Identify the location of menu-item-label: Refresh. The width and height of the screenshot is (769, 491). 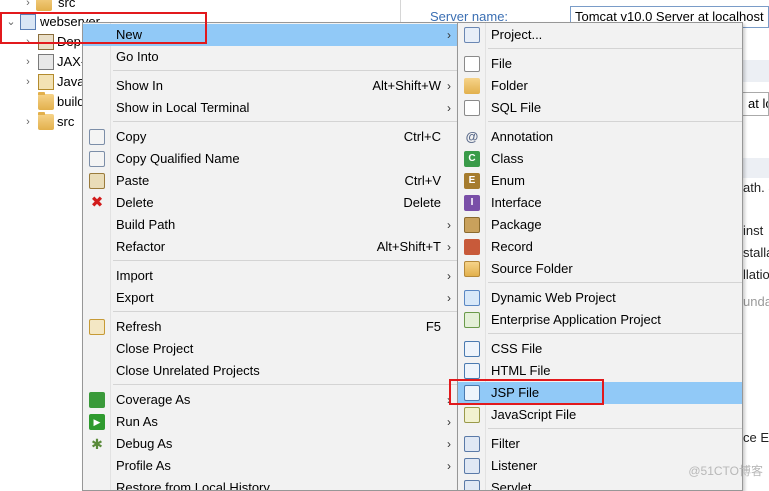
(139, 326).